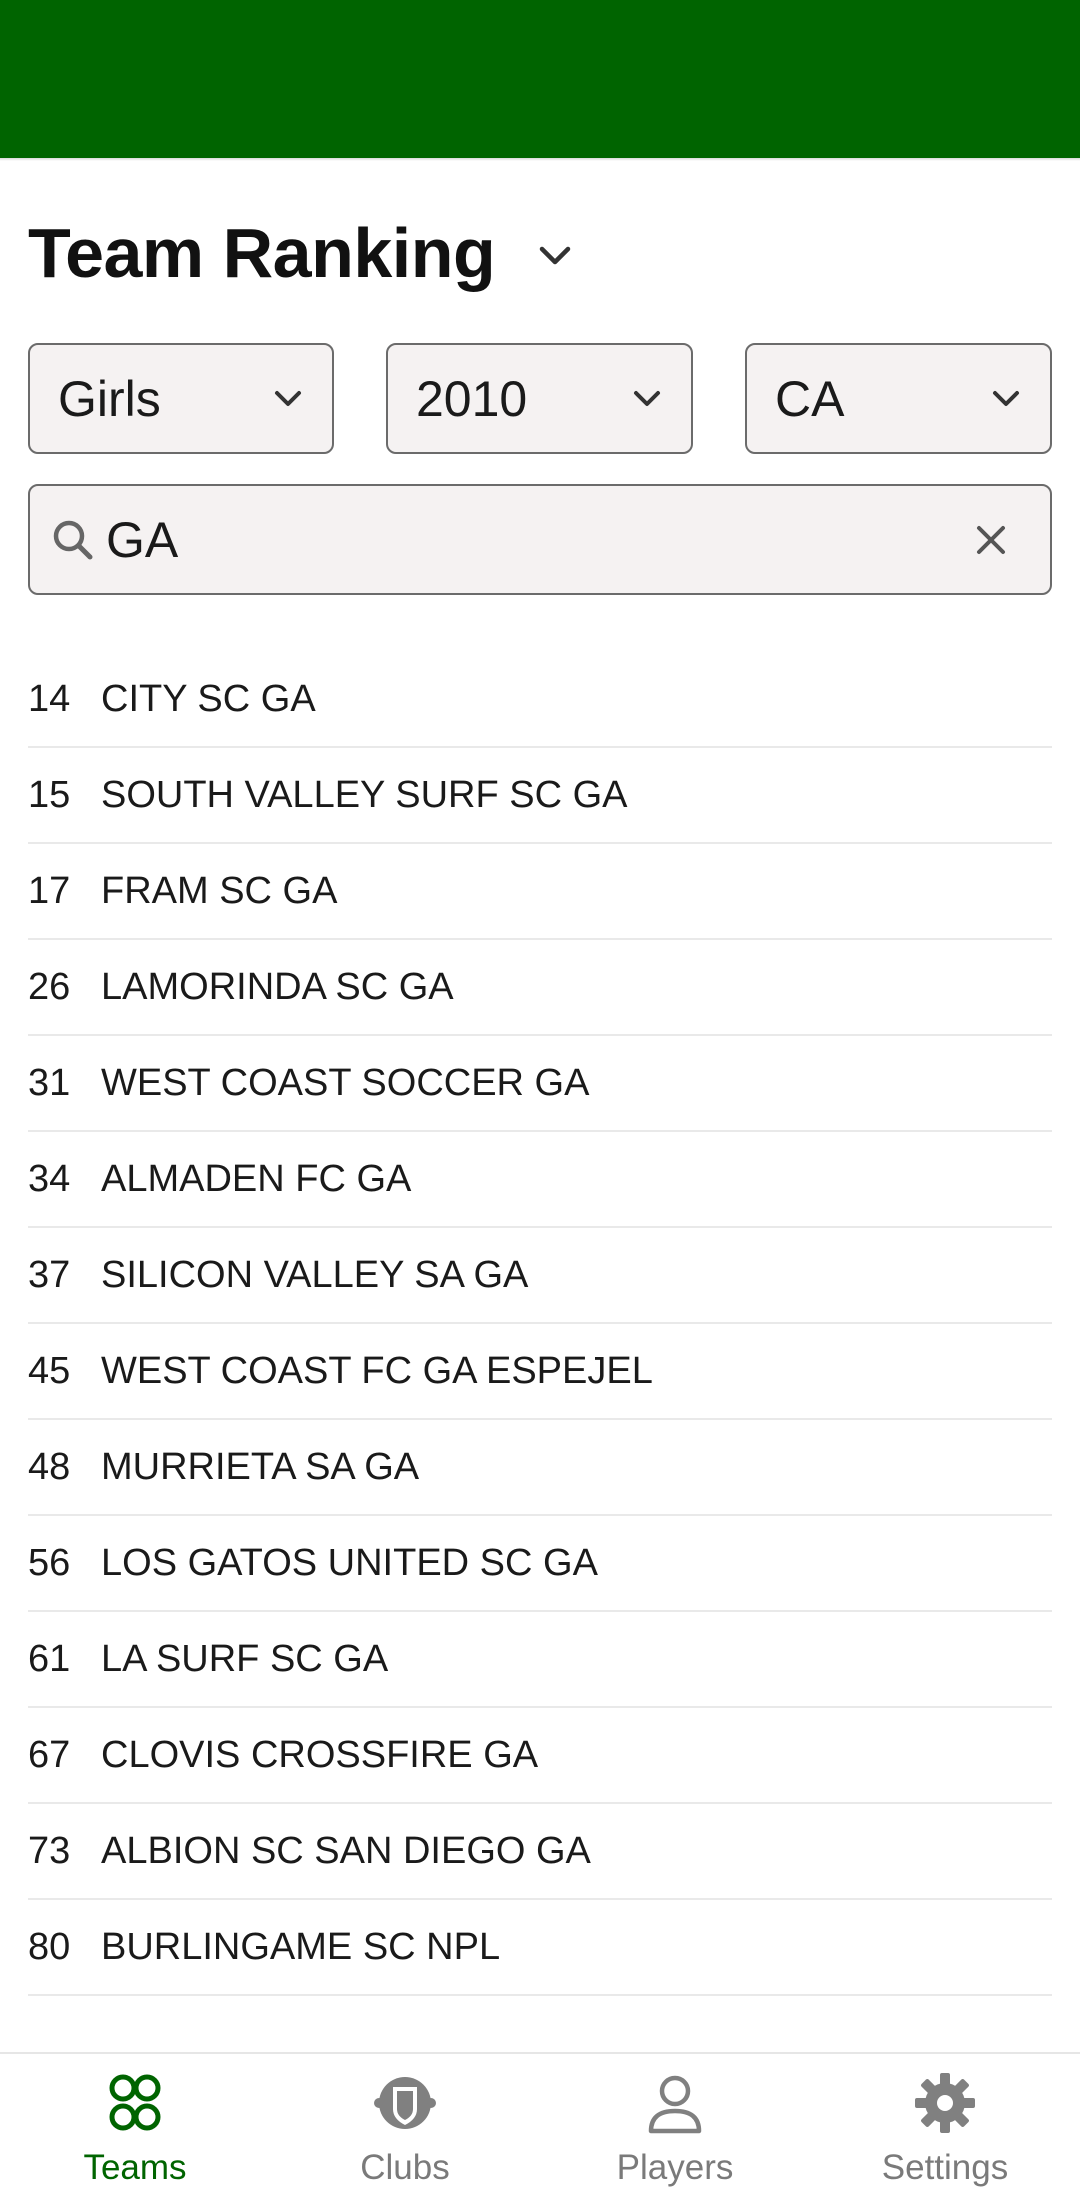 This screenshot has height=2191, width=1080. Describe the element at coordinates (539, 398) in the screenshot. I see `birth-year-filter: 2010` at that location.